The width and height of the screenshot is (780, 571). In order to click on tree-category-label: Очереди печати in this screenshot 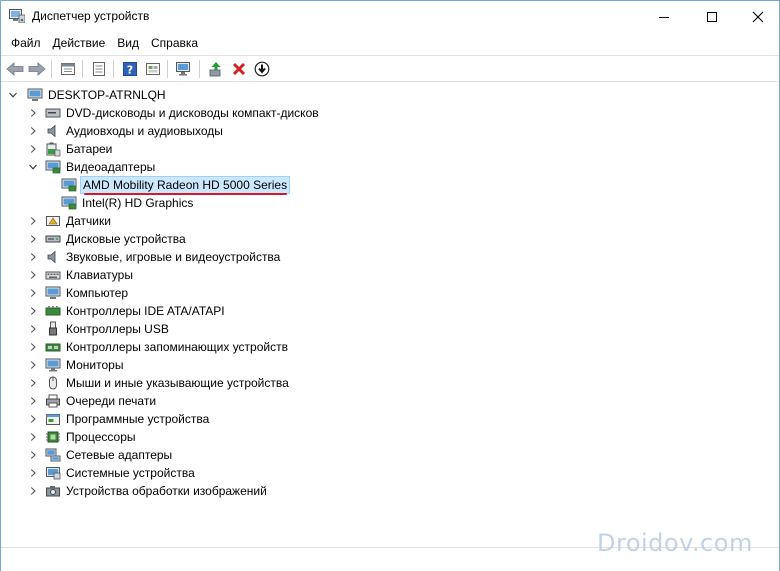, I will do `click(111, 401)`.